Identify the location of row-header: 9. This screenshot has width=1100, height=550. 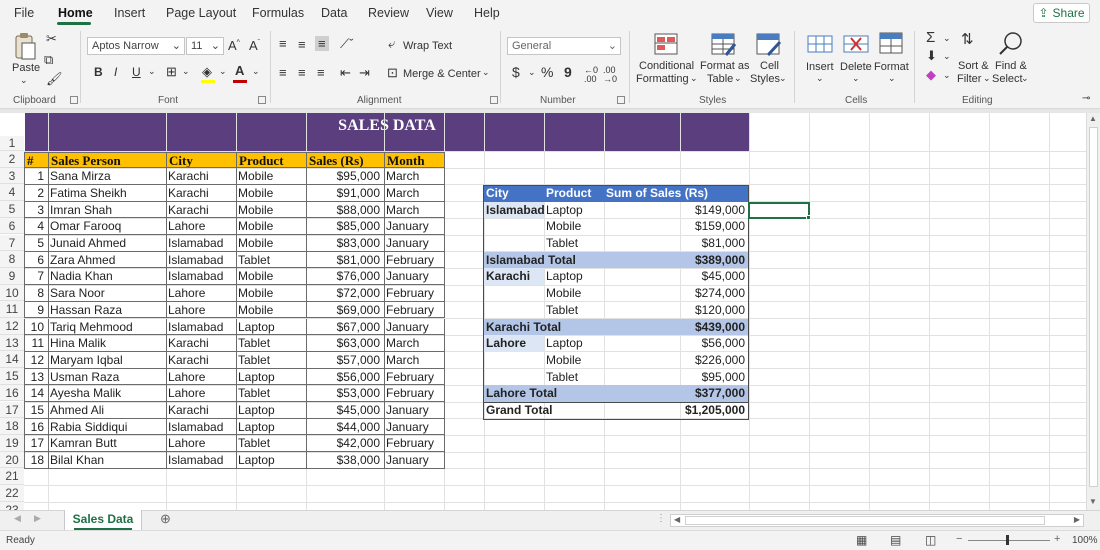
(12, 276).